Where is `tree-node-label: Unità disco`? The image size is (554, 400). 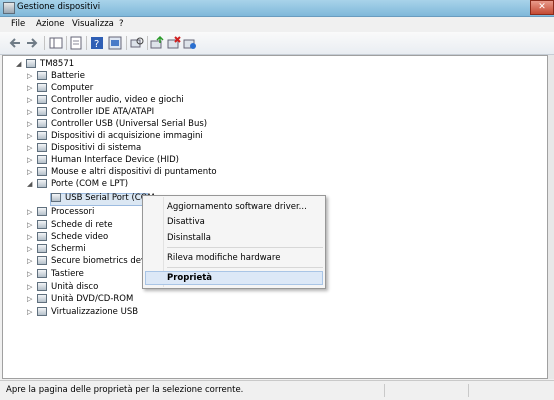
tree-node-label: Unità disco is located at coordinates (75, 287).